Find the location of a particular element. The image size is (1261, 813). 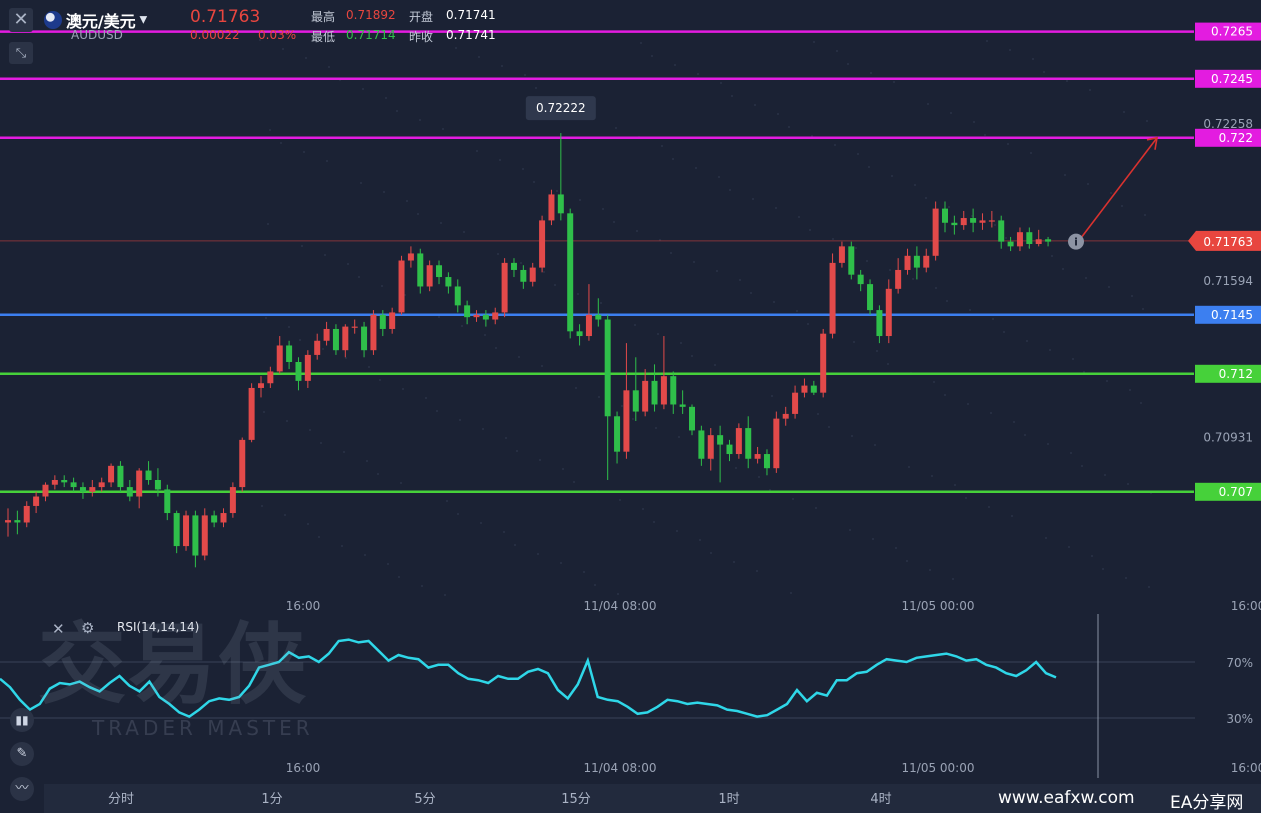

close-chart-button: ✕ is located at coordinates (21, 20).